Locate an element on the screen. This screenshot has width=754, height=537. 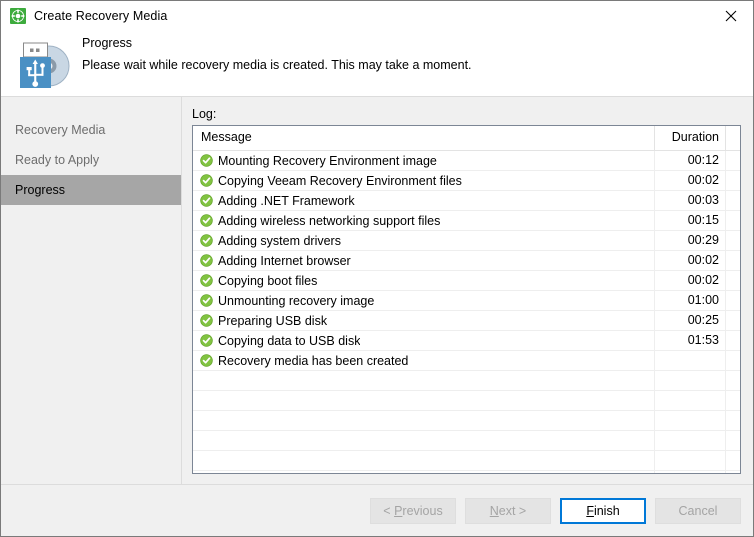
table-row: Copying data to USB disk 01:53 is located at coordinates (466, 341).